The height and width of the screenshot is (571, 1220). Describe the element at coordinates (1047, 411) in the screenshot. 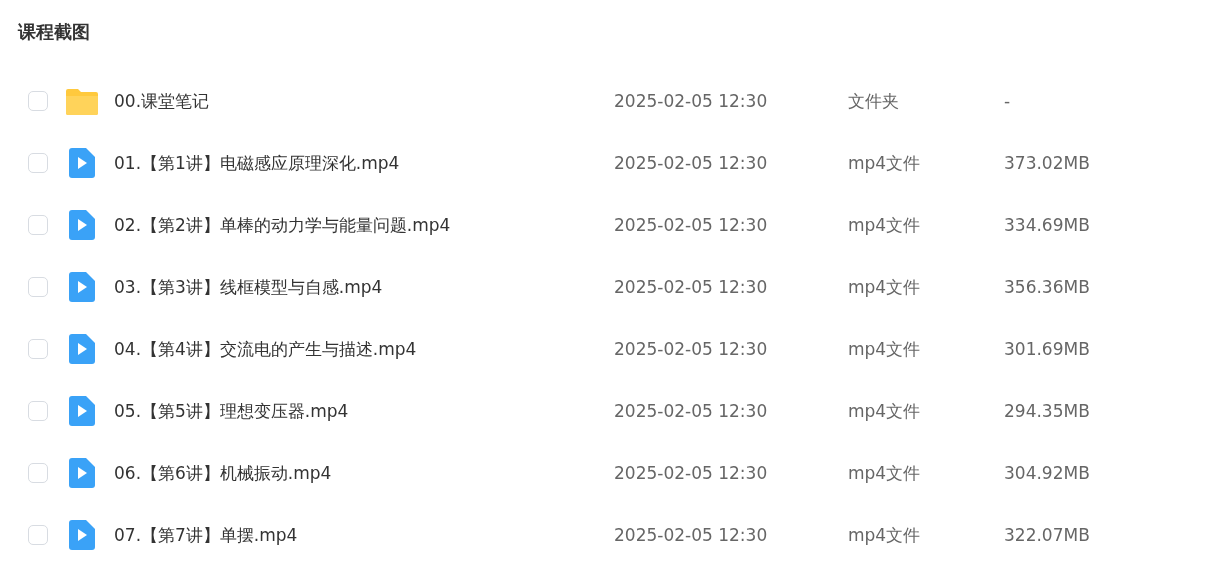

I see `file-size: 294.35MB` at that location.